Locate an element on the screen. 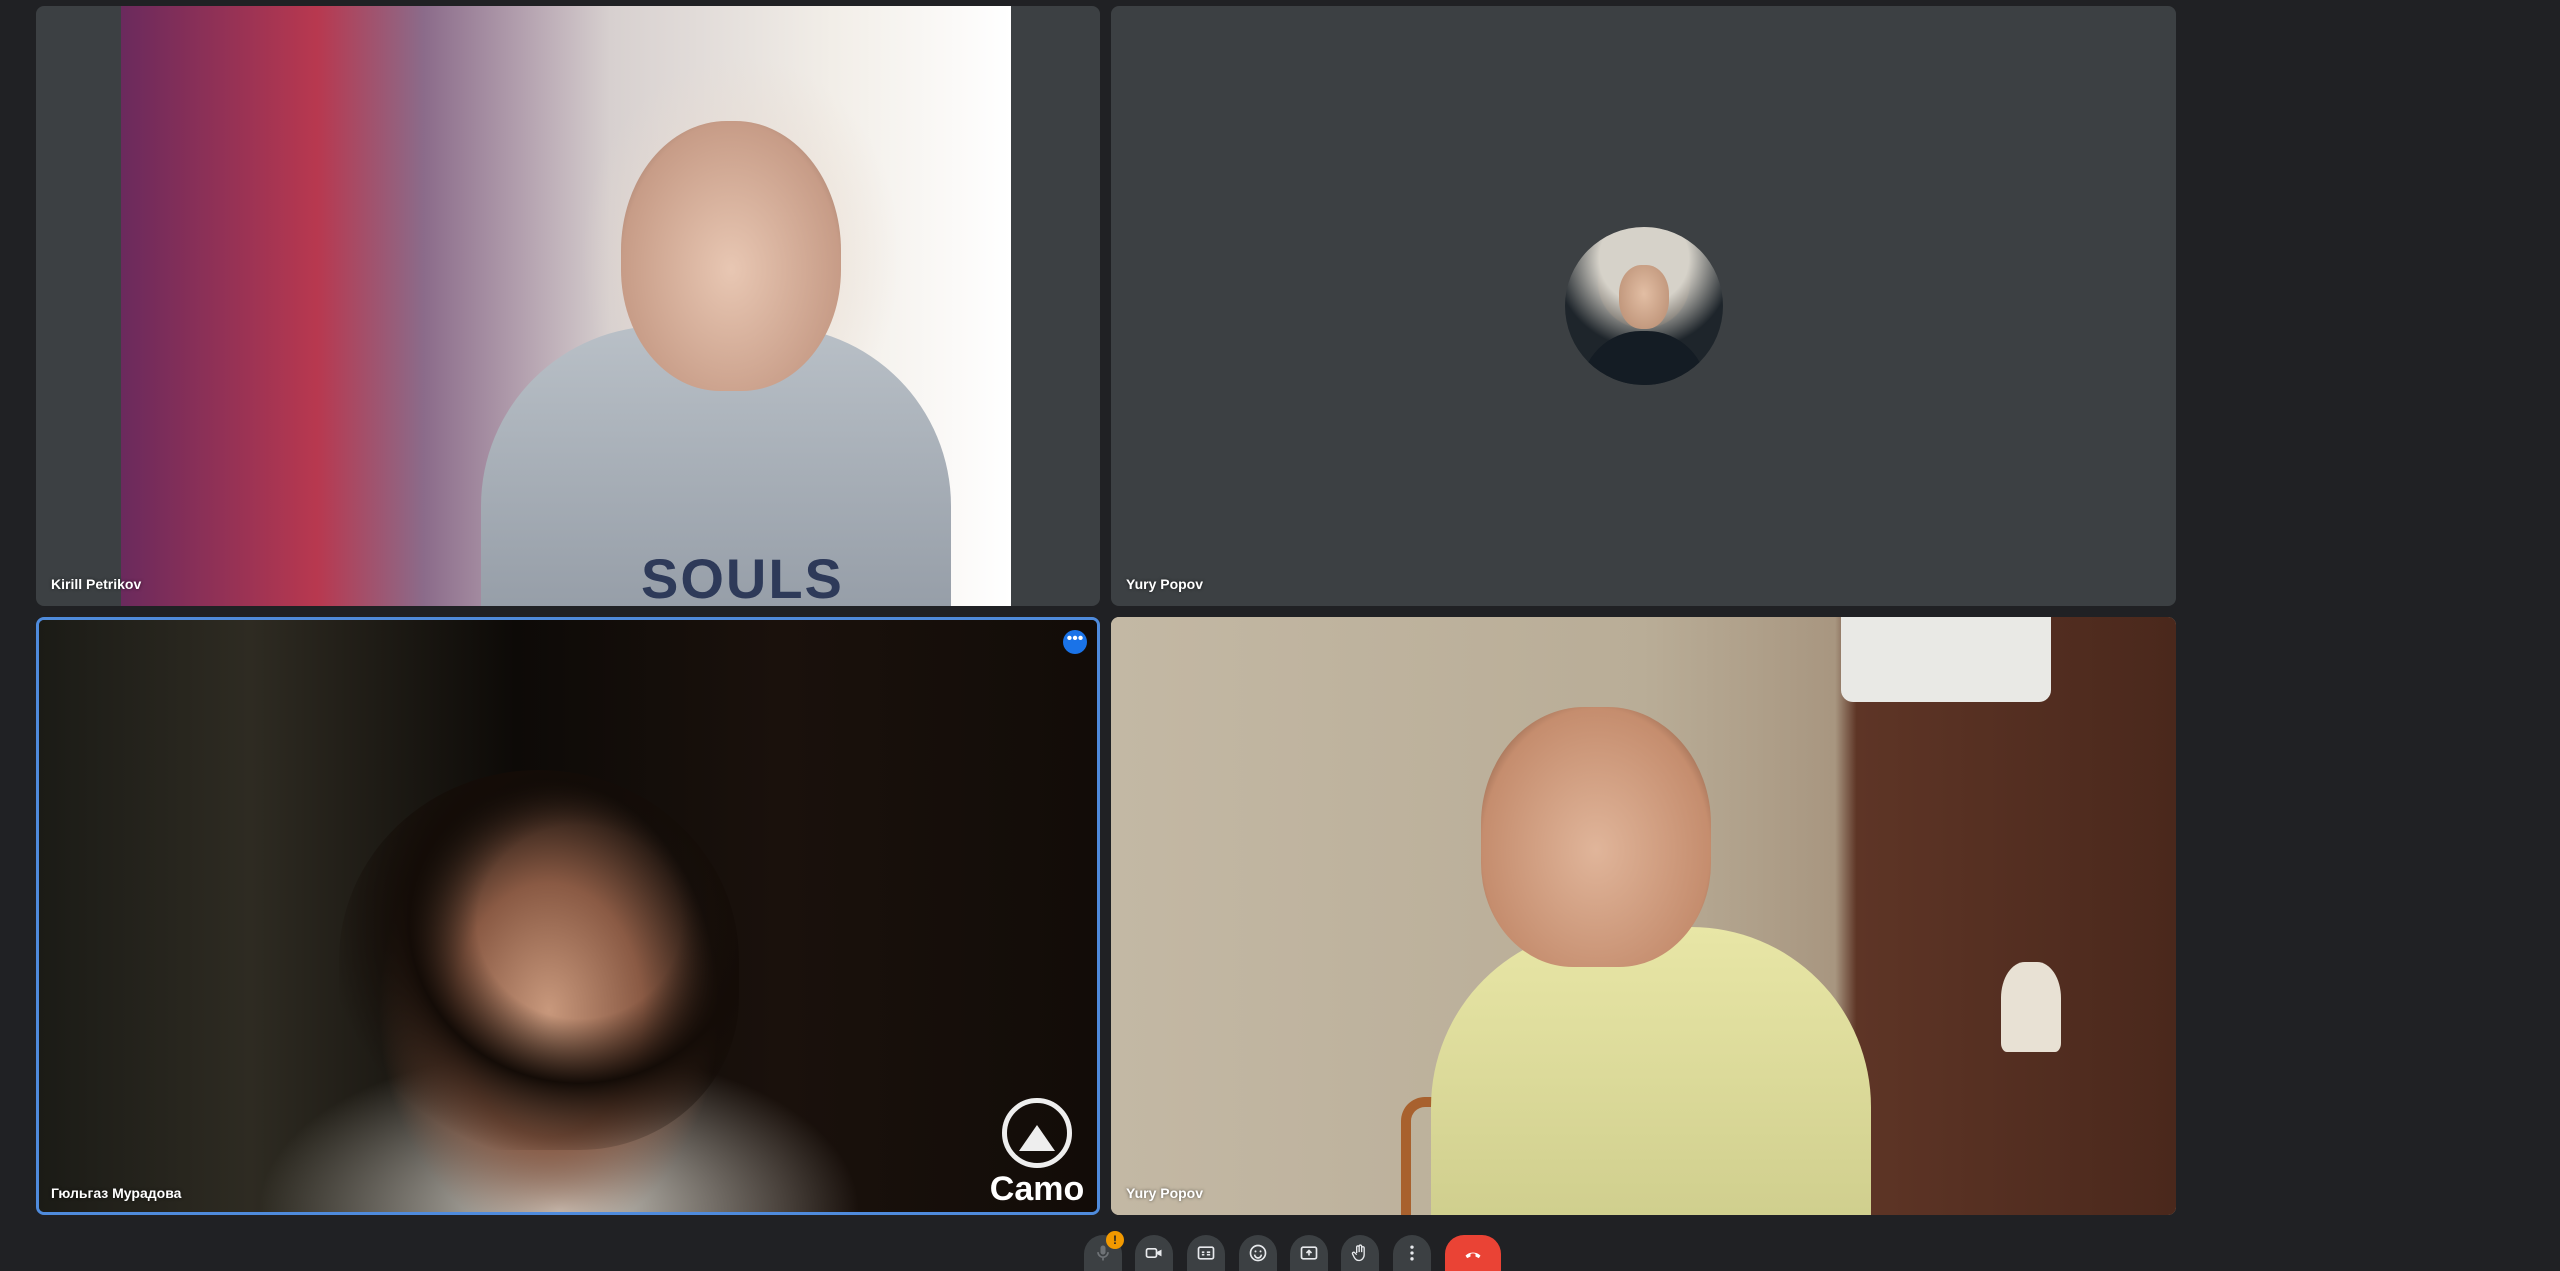 Image resolution: width=2560 pixels, height=1271 pixels. more-options-icon is located at coordinates (1412, 1253).